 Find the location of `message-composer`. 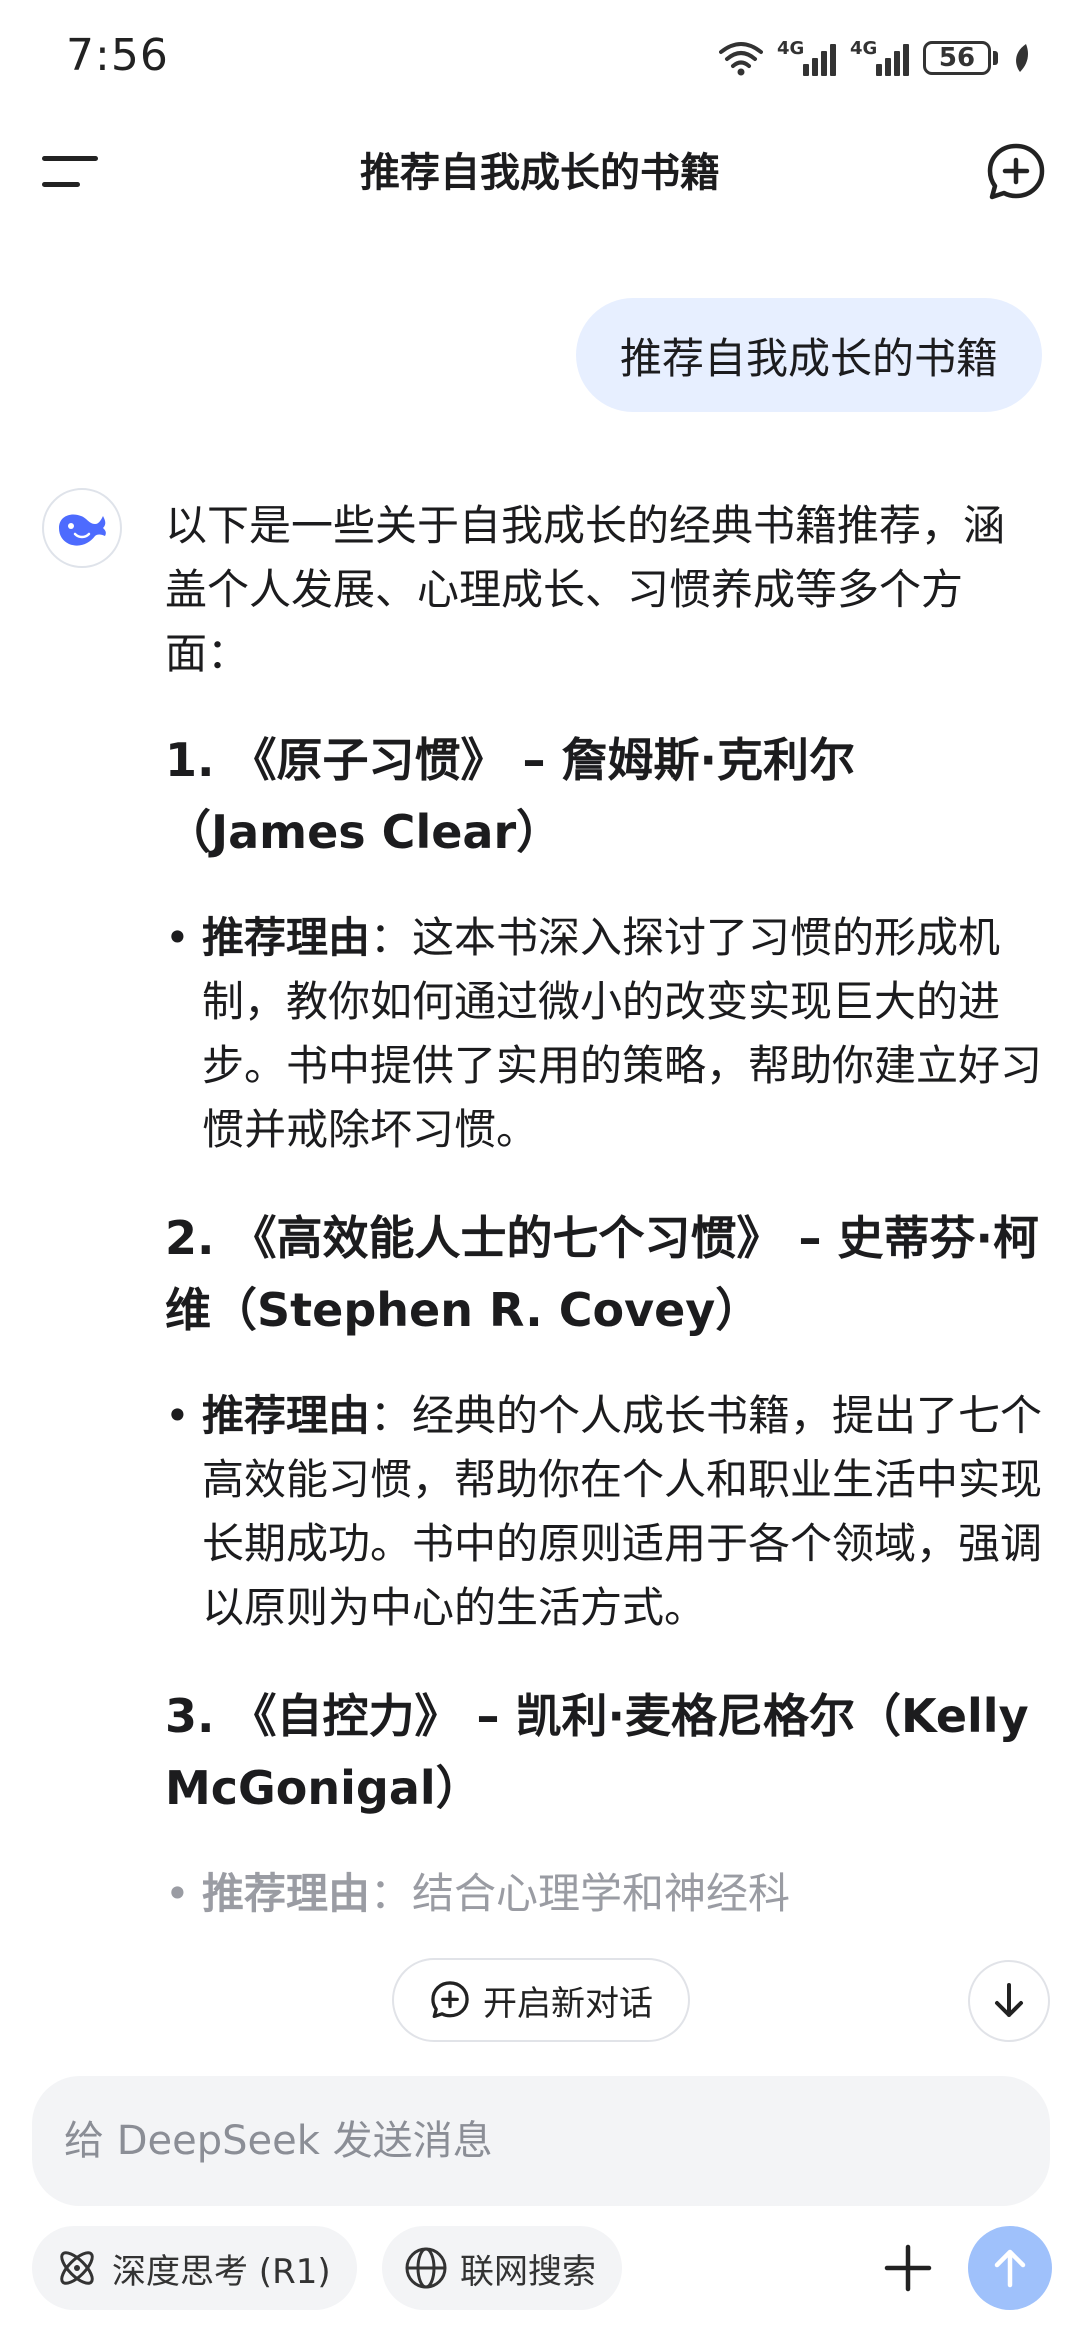

message-composer is located at coordinates (541, 2141).